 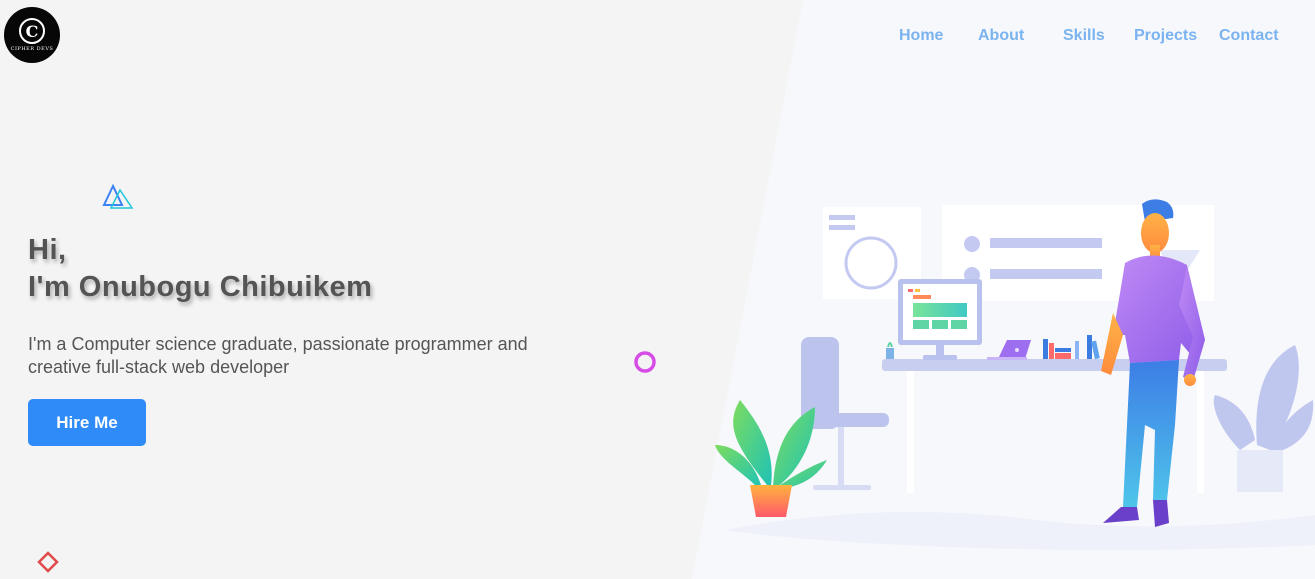 I want to click on nav-link-projects: Projects, so click(x=1165, y=36).